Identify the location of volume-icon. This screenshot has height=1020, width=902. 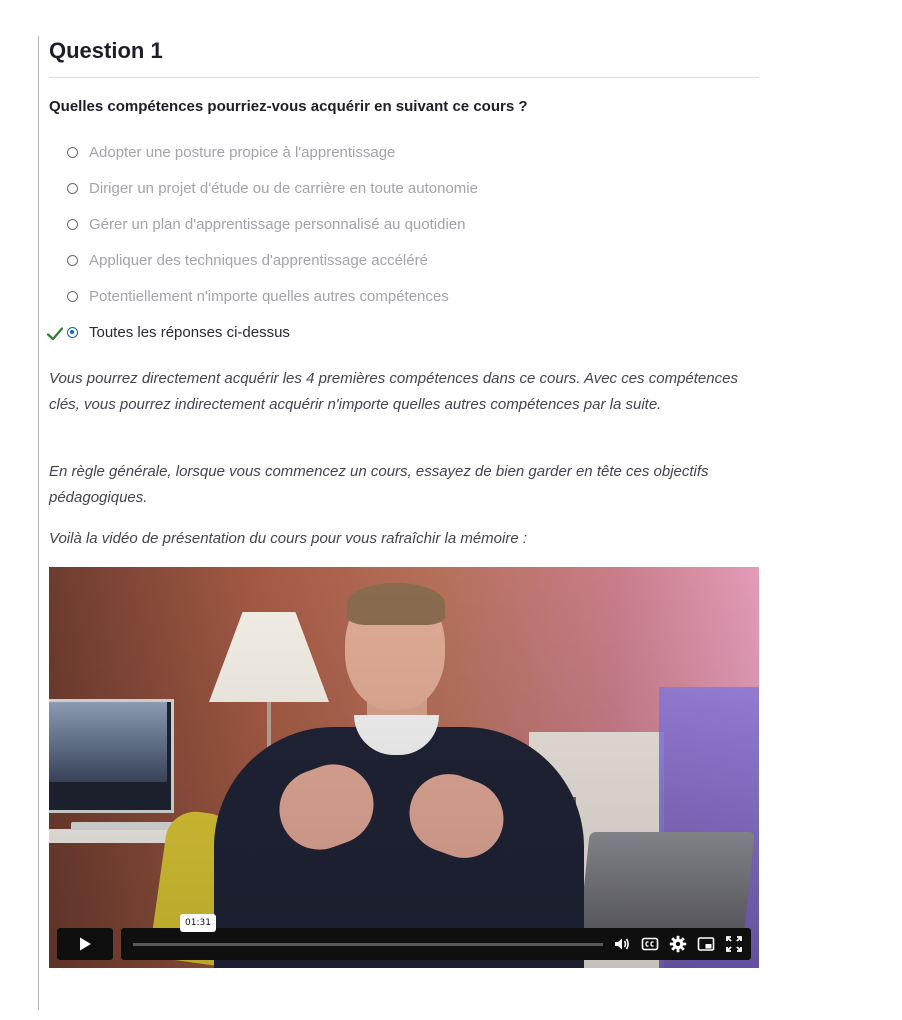
(622, 944).